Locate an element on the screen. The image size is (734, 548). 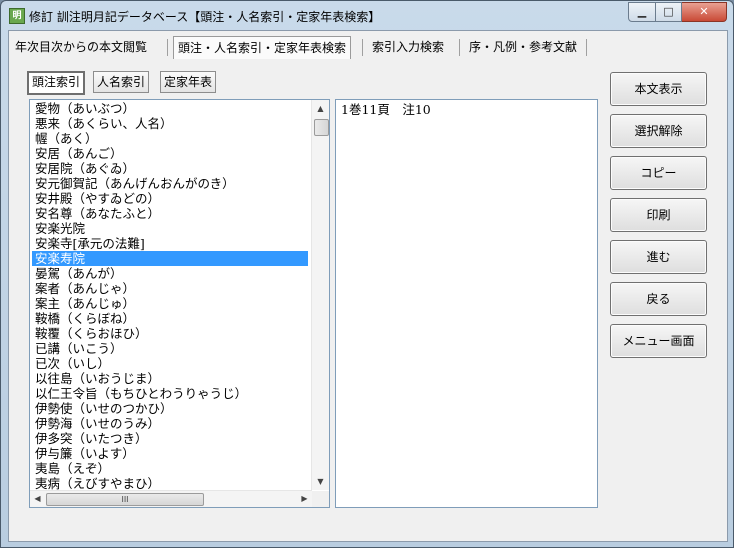
list-item: 安井殿（やすゐどの） is located at coordinates (170, 198).